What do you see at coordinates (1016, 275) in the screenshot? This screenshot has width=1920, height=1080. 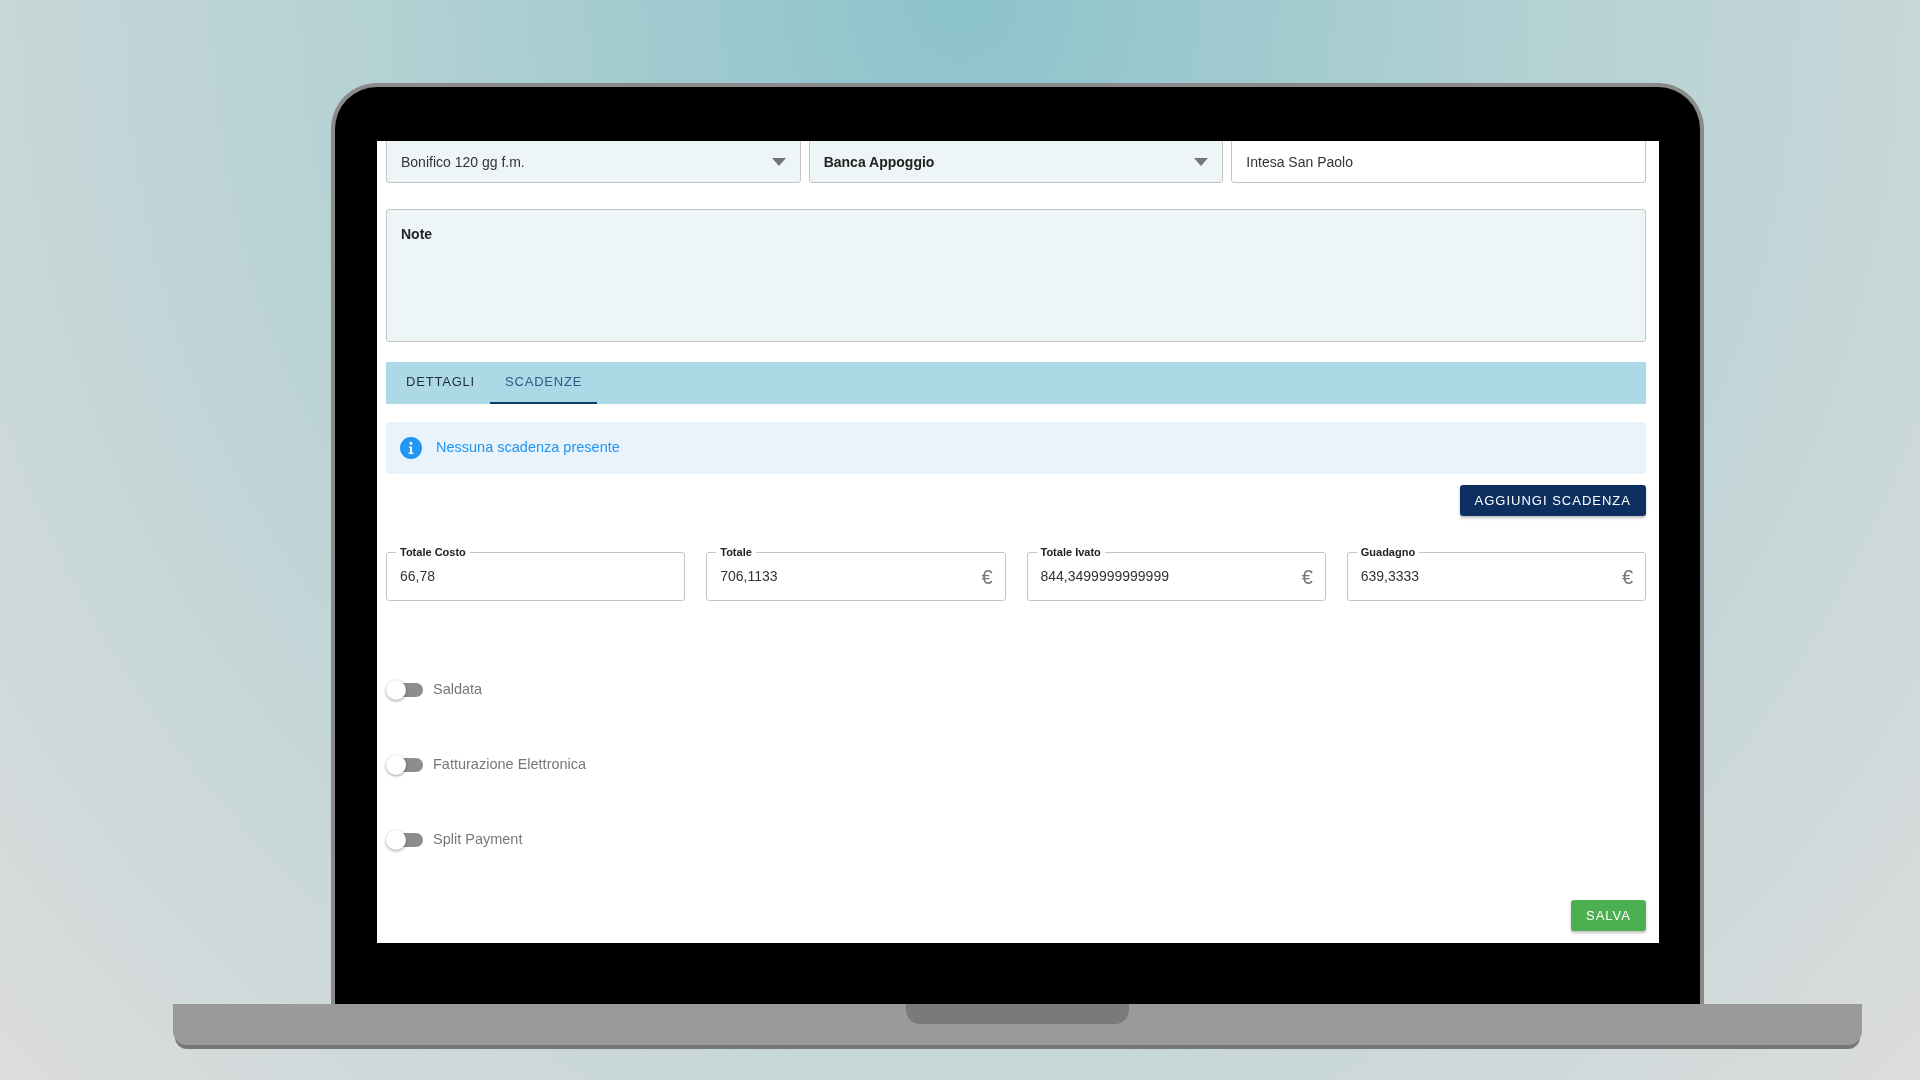 I see `notes-field: Note` at bounding box center [1016, 275].